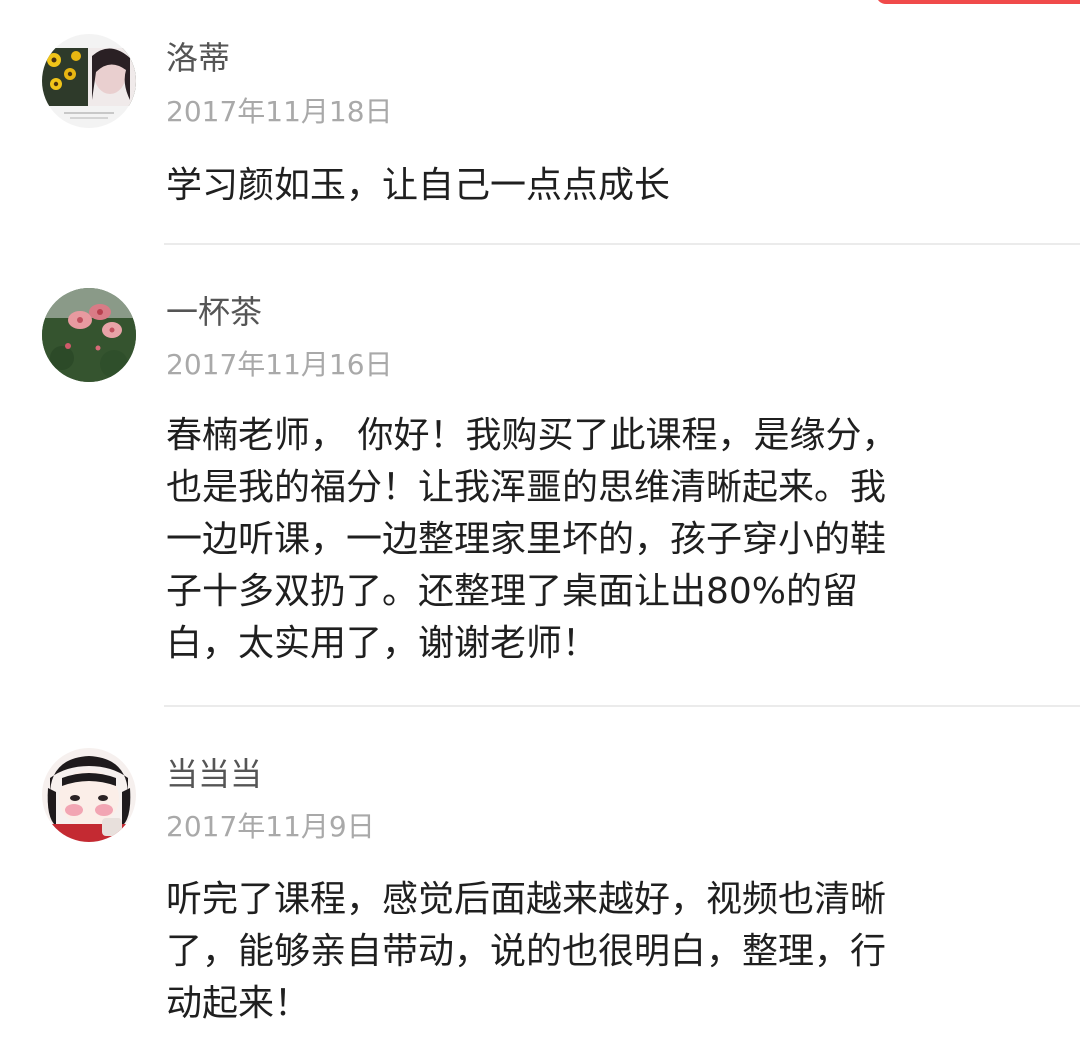 The height and width of the screenshot is (1058, 1080). I want to click on comment-date: 2017年11月18日, so click(279, 111).